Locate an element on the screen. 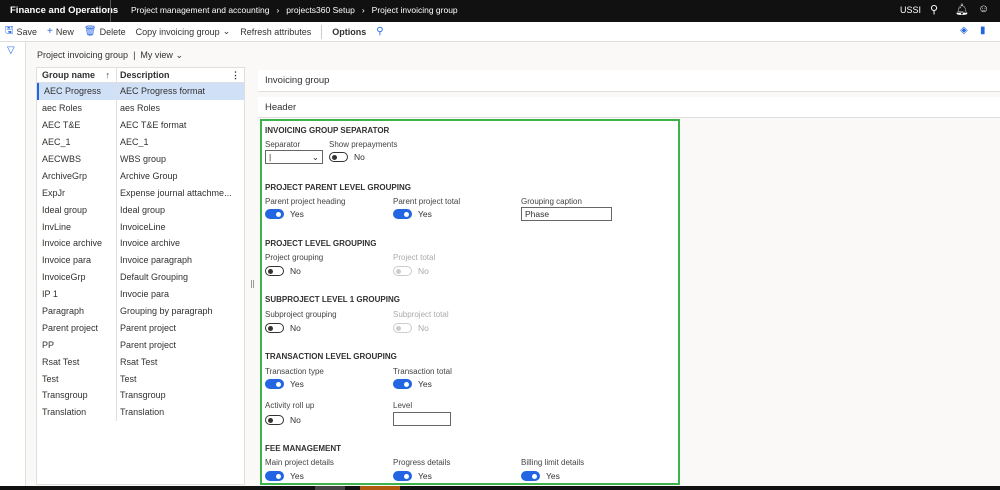  project-grouping-toggle: No is located at coordinates (283, 271).